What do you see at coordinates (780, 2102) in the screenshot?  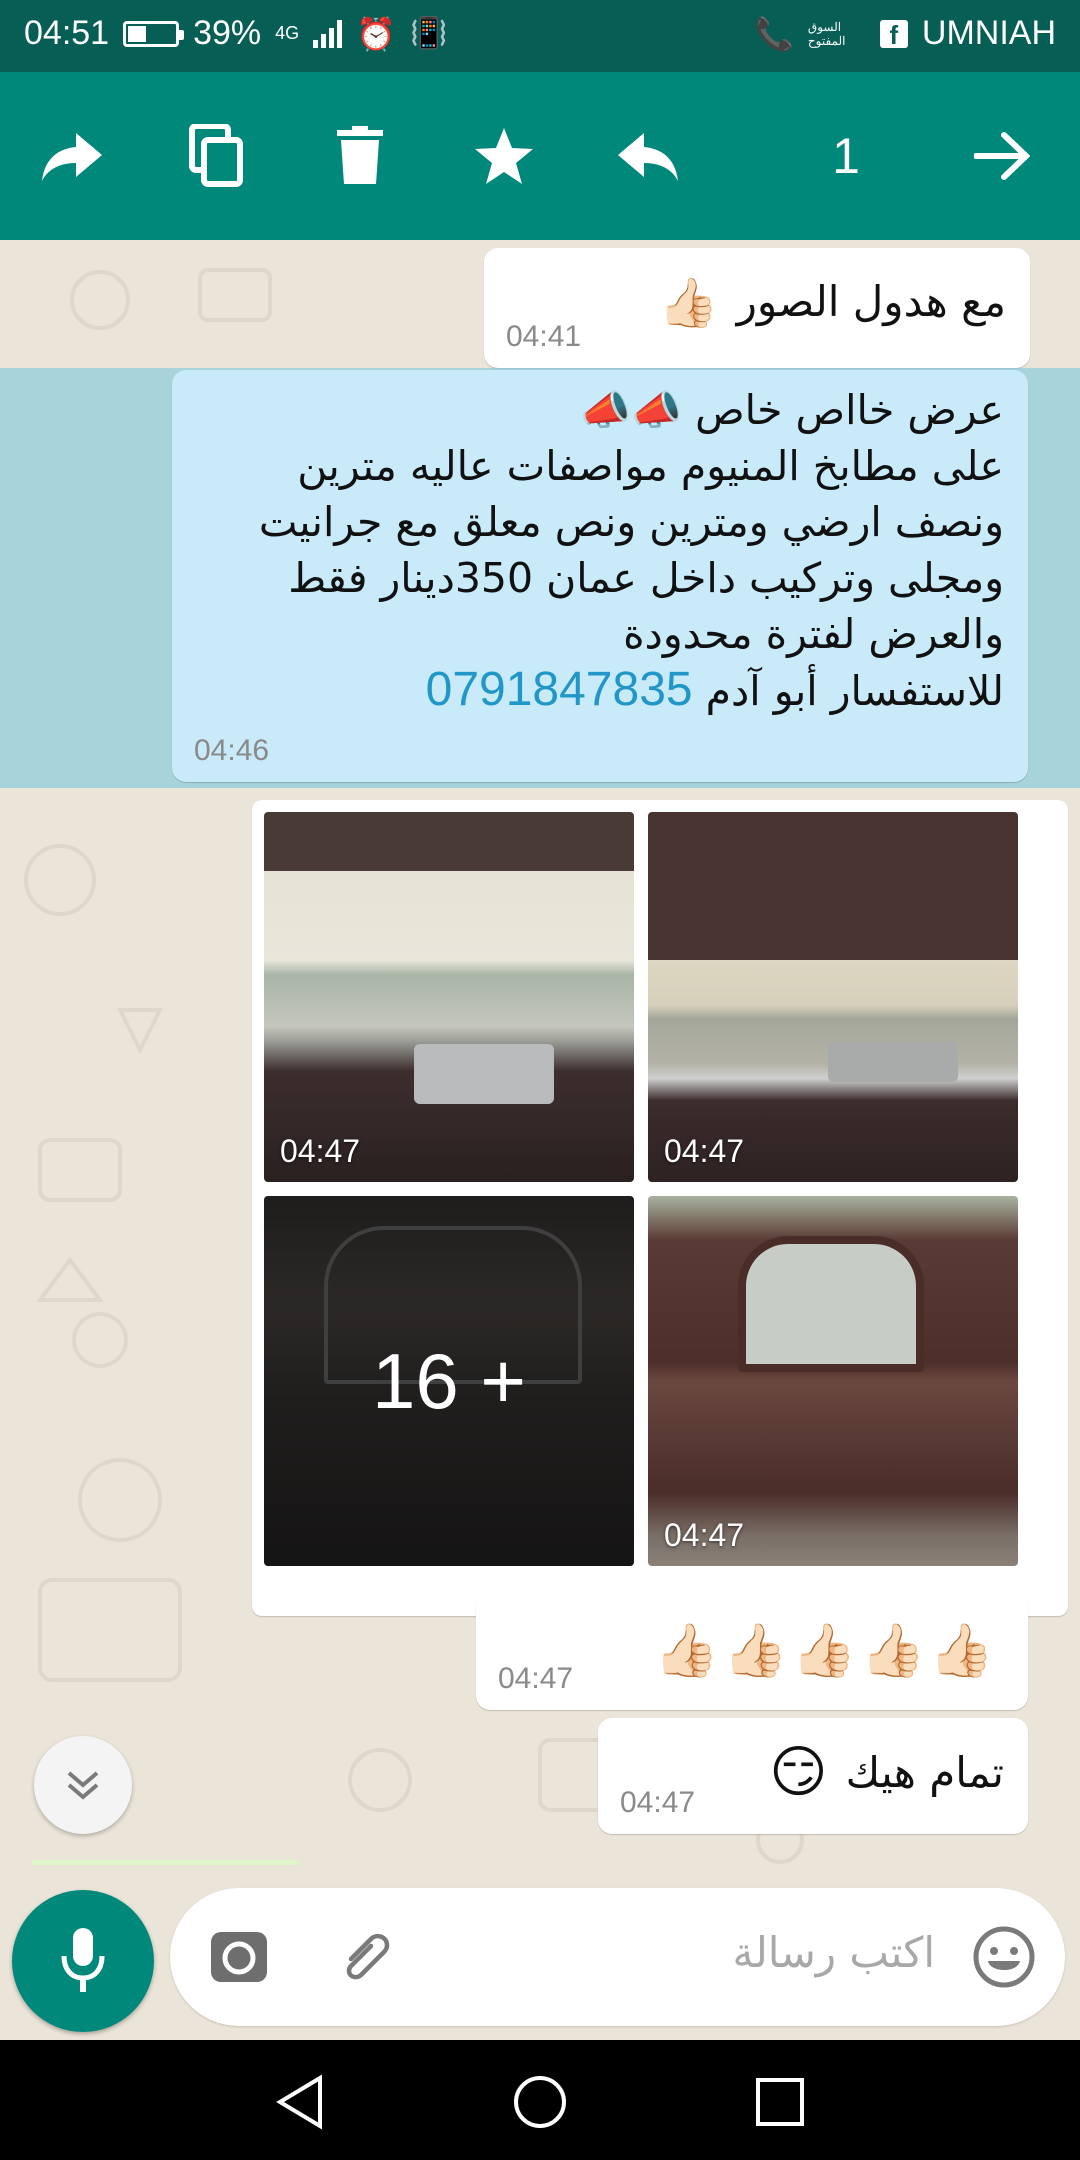 I see `recents-nav-icon` at bounding box center [780, 2102].